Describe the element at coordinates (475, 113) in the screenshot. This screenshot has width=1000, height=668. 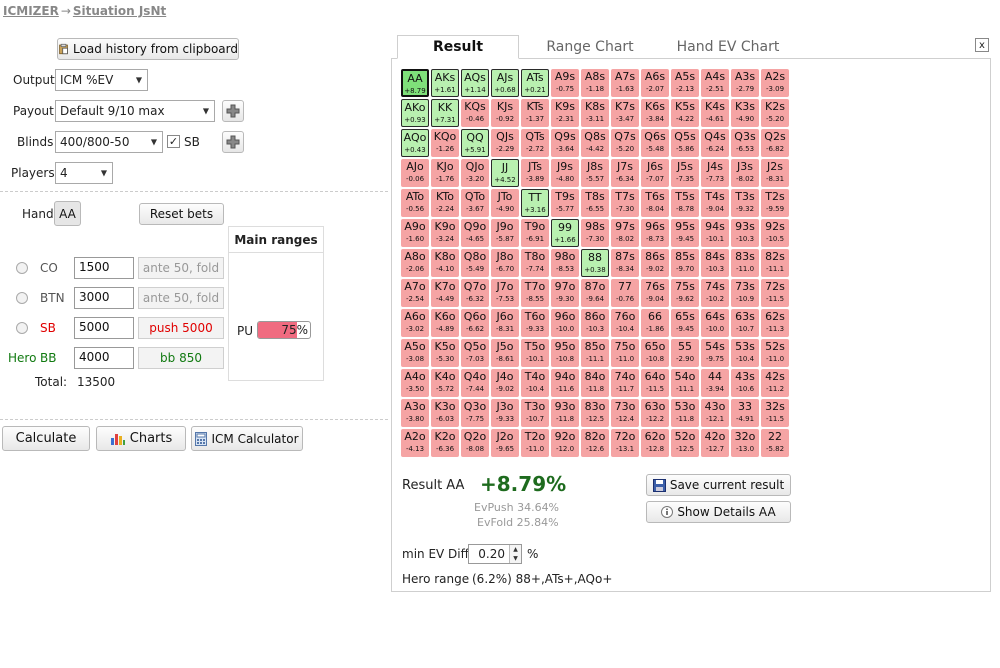
I see `hand-cell: KQs -0.46` at that location.